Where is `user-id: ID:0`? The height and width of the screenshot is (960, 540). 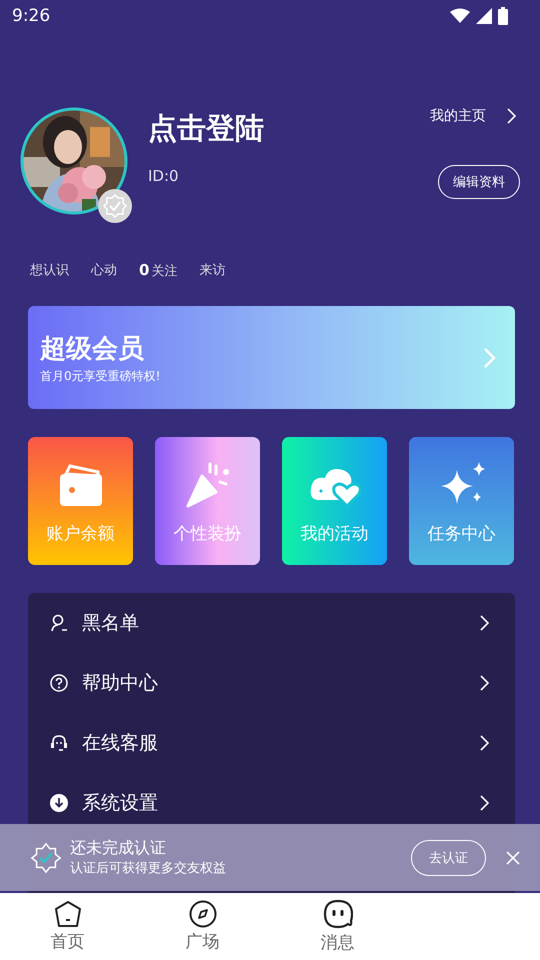
user-id: ID:0 is located at coordinates (164, 175).